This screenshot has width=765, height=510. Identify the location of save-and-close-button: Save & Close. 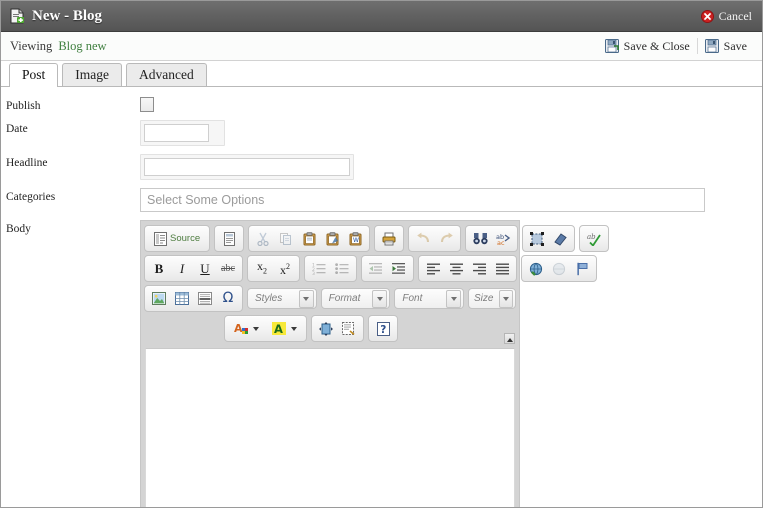
(647, 46).